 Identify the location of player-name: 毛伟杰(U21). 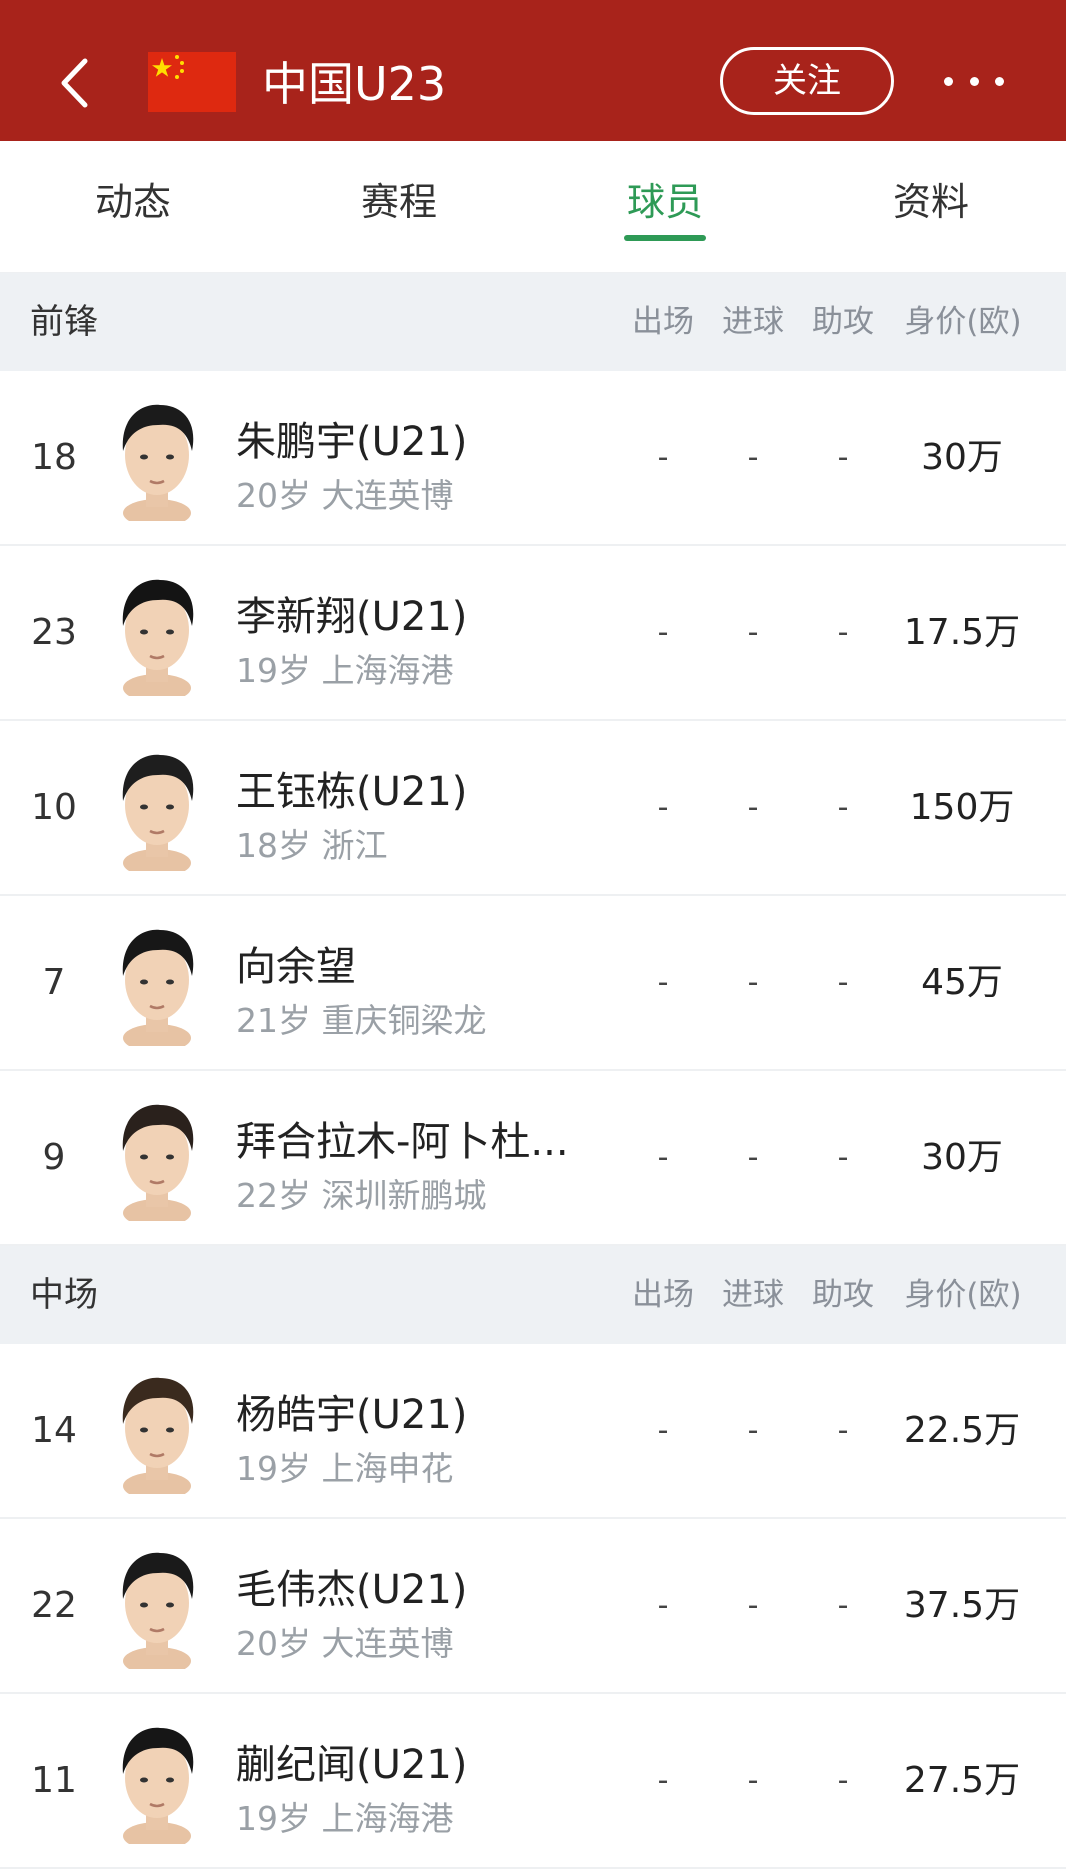
(352, 1590).